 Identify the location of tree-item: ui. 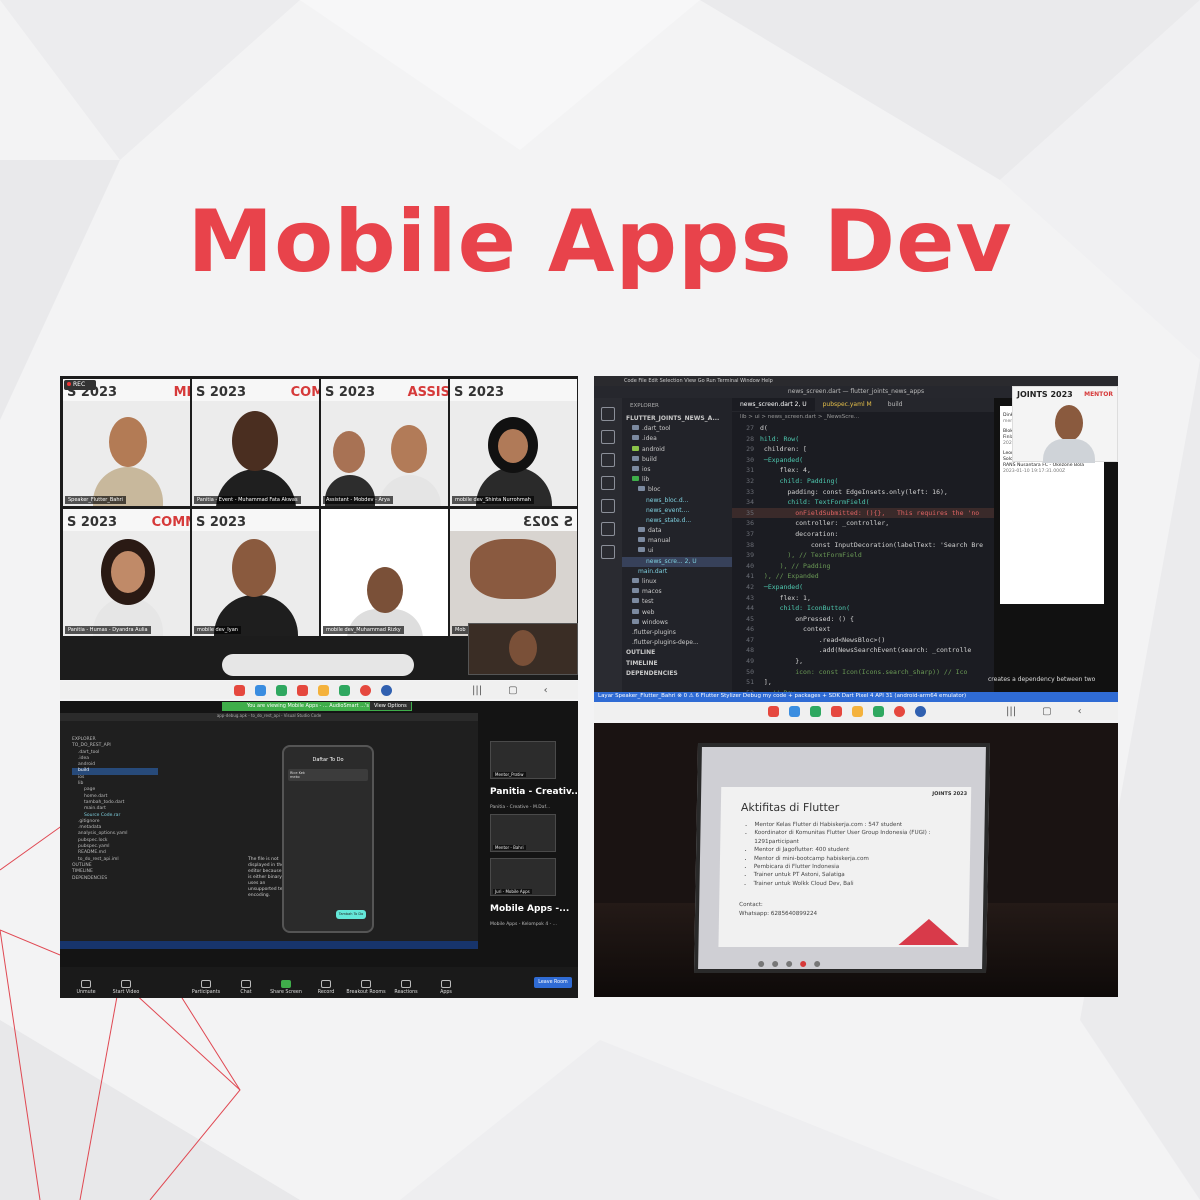
(677, 551).